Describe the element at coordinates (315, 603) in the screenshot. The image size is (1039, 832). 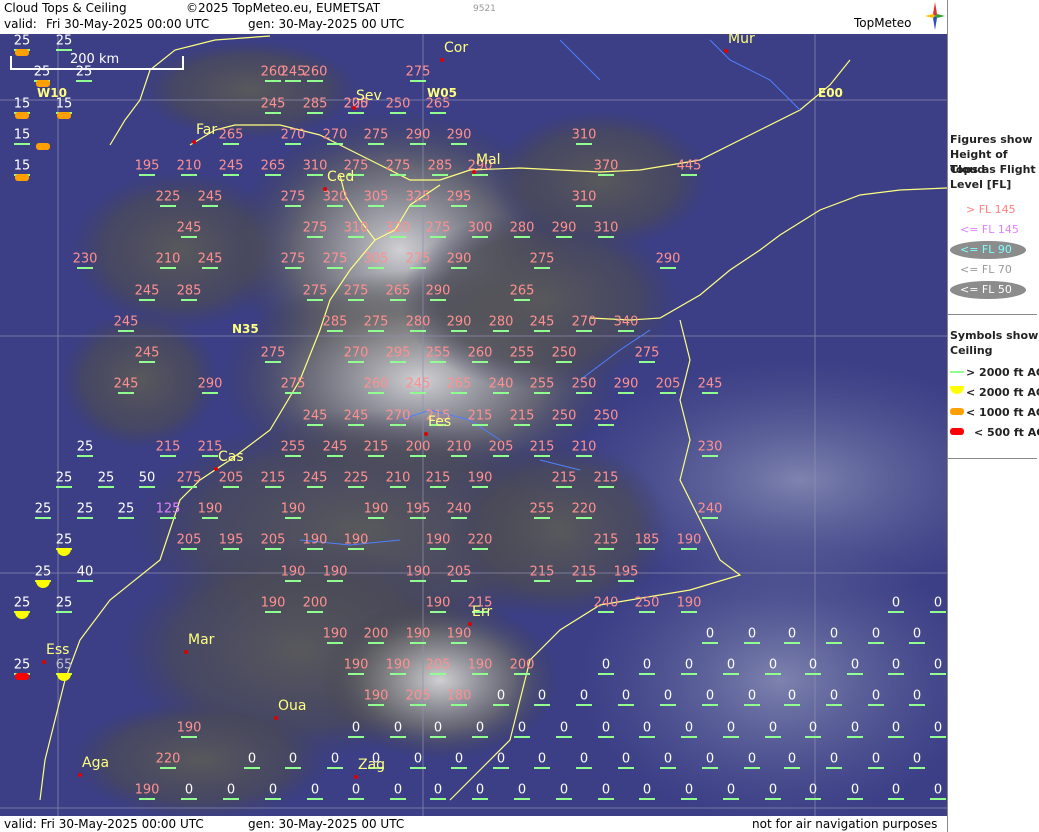
I see `cloud-top-value: 200` at that location.